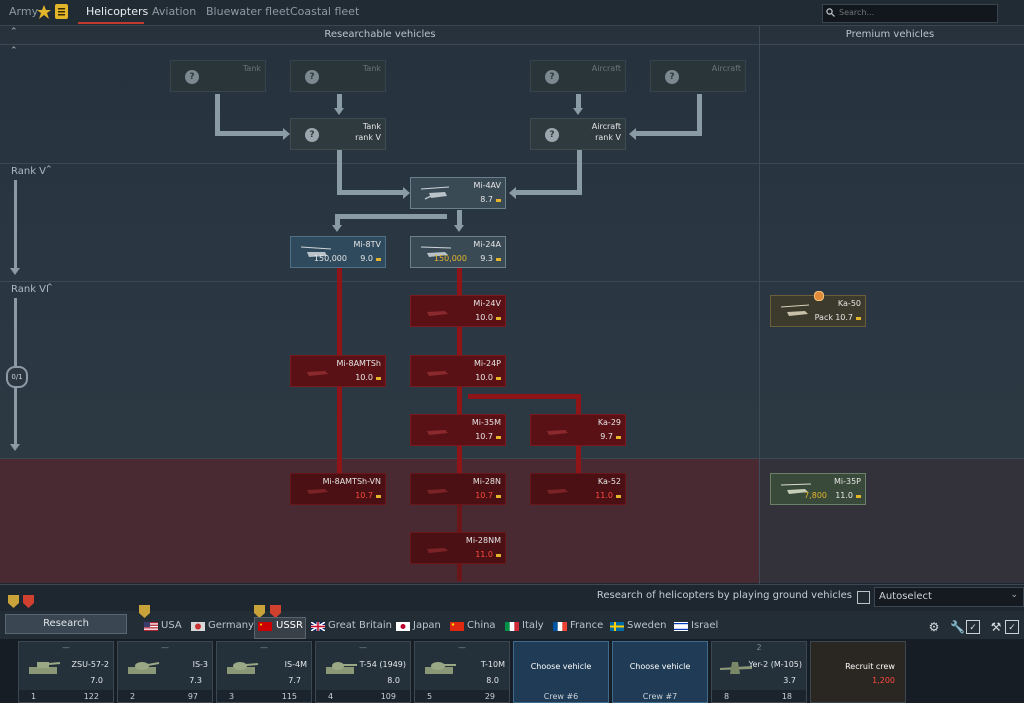  What do you see at coordinates (492, 664) in the screenshot?
I see `vehicle-name: T-10M` at bounding box center [492, 664].